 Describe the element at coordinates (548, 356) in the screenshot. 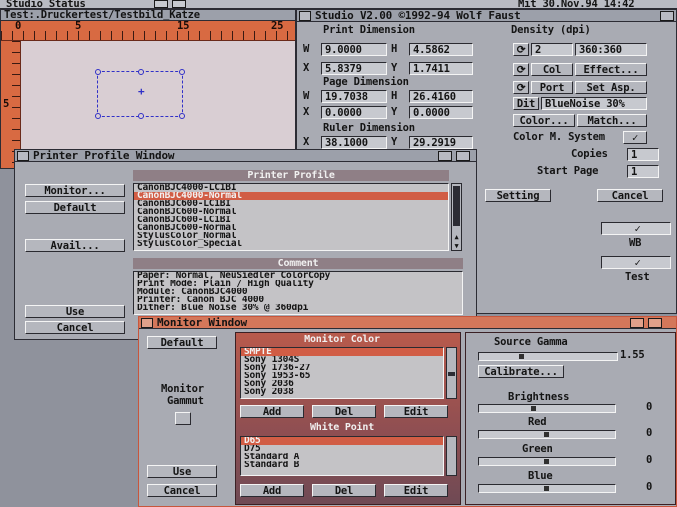

I see `source-gamma-slider` at that location.